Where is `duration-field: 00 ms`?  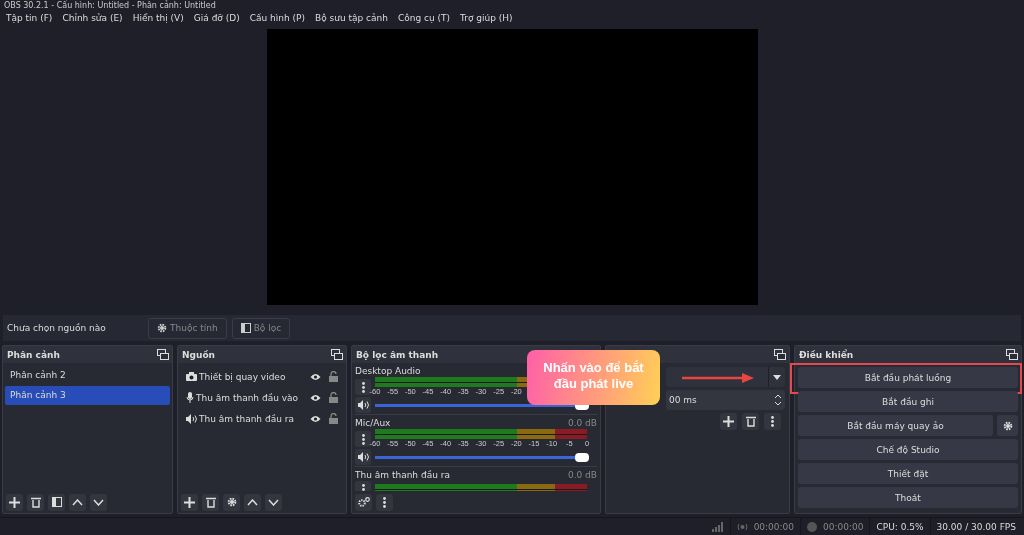
duration-field: 00 ms is located at coordinates (725, 400).